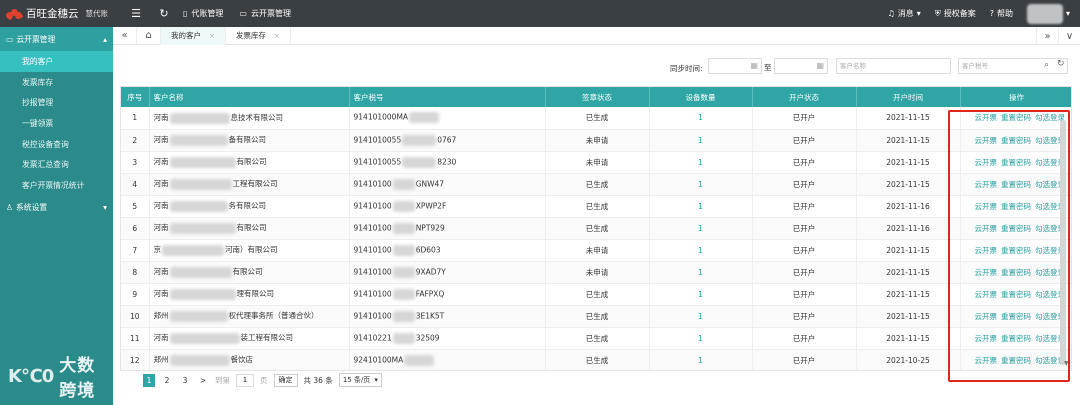 This screenshot has width=1080, height=405. Describe the element at coordinates (149, 35) in the screenshot. I see `home-icon: ⌂` at that location.